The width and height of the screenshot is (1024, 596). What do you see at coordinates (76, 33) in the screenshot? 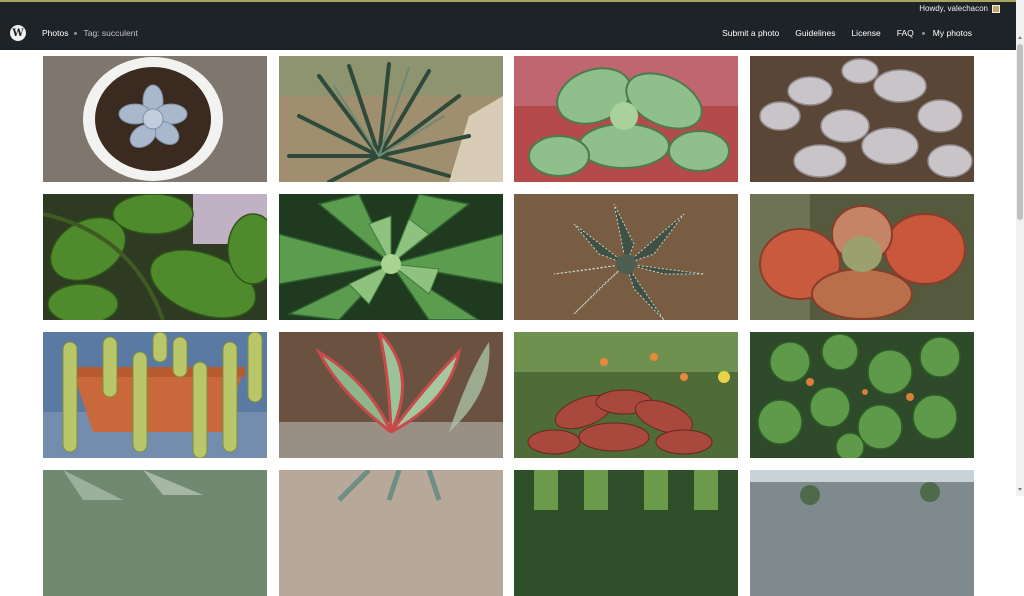
I see `breadcrumb-separator` at bounding box center [76, 33].